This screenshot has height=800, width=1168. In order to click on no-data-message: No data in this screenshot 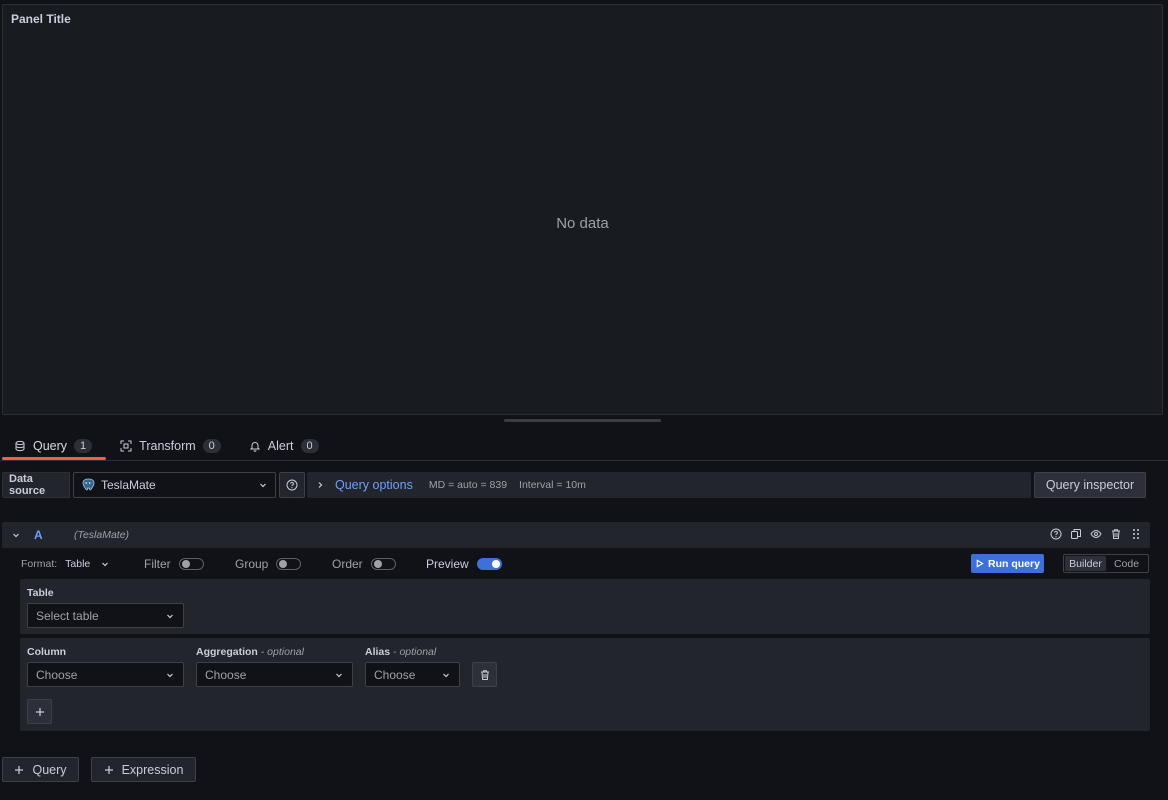, I will do `click(582, 223)`.